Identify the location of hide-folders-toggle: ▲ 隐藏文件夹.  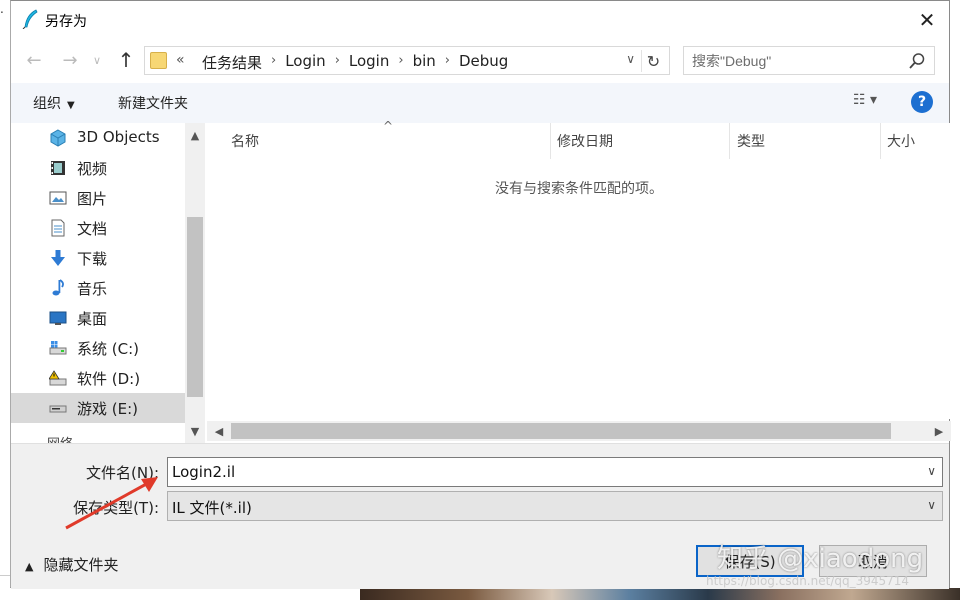
(71, 564).